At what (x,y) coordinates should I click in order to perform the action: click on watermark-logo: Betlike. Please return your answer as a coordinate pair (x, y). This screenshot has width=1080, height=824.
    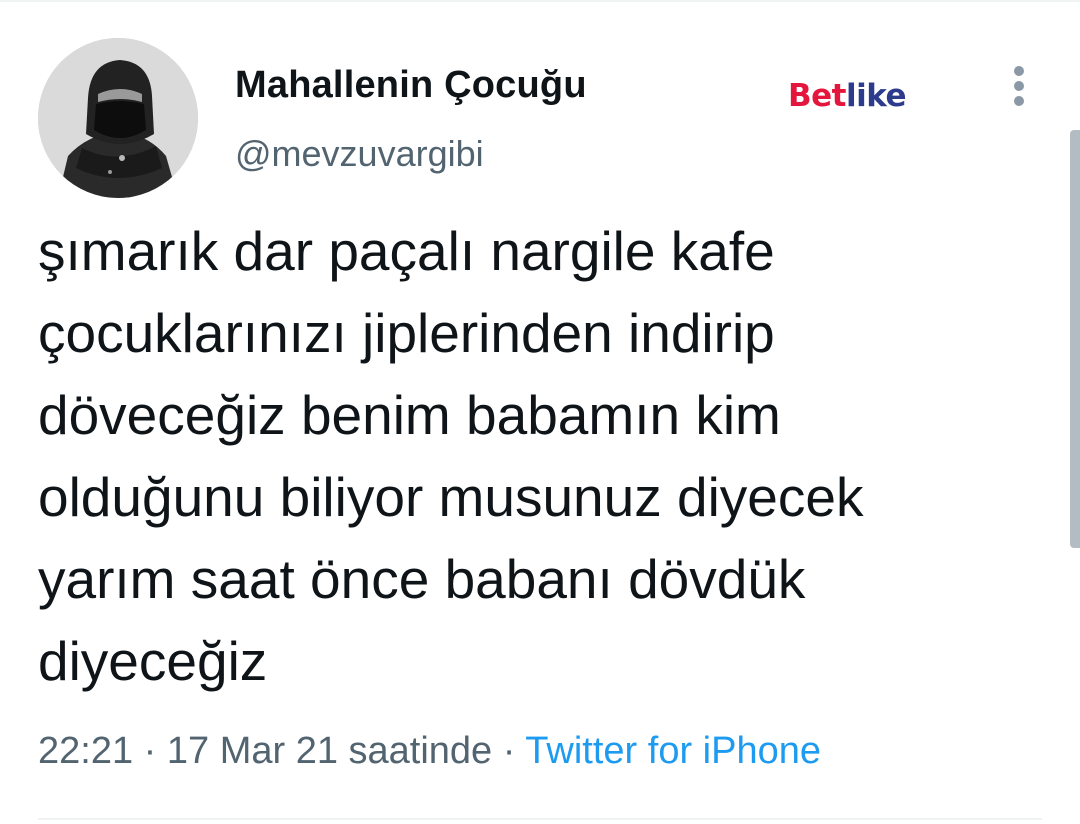
    Looking at the image, I should click on (847, 96).